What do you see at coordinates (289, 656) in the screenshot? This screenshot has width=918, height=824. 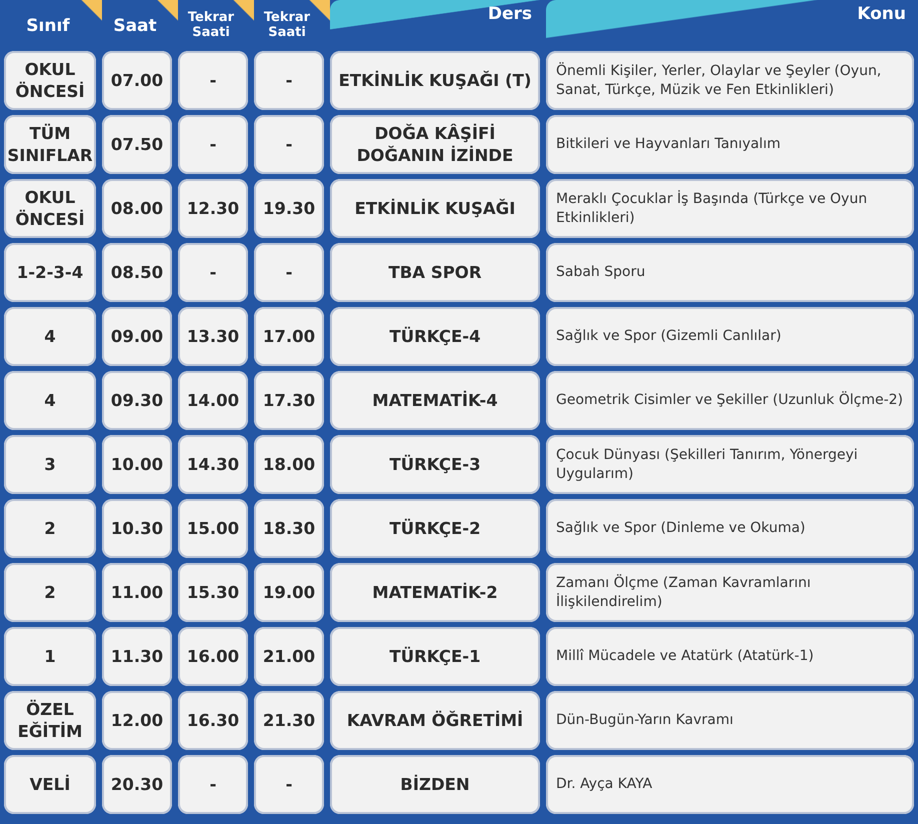 I see `repeat-time-cell: 21.00` at bounding box center [289, 656].